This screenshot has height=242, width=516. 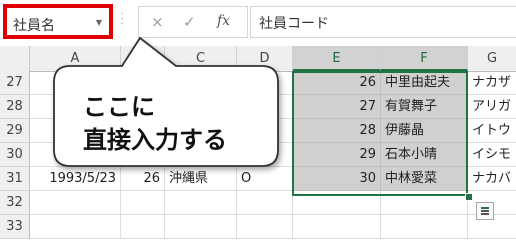 I want to click on callout-line-1: ここに, so click(x=119, y=107).